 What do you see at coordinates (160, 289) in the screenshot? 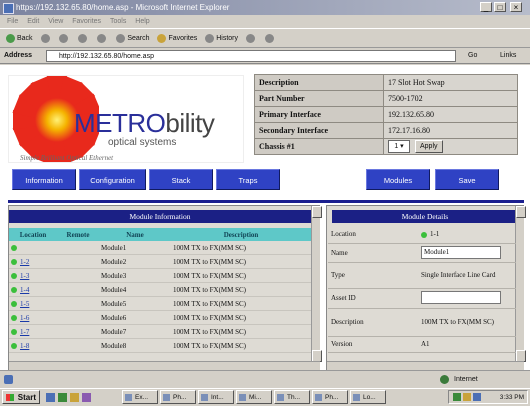
I see `table-row: 1-4 Module4 100M TX to FX(MM SC)` at bounding box center [160, 289].